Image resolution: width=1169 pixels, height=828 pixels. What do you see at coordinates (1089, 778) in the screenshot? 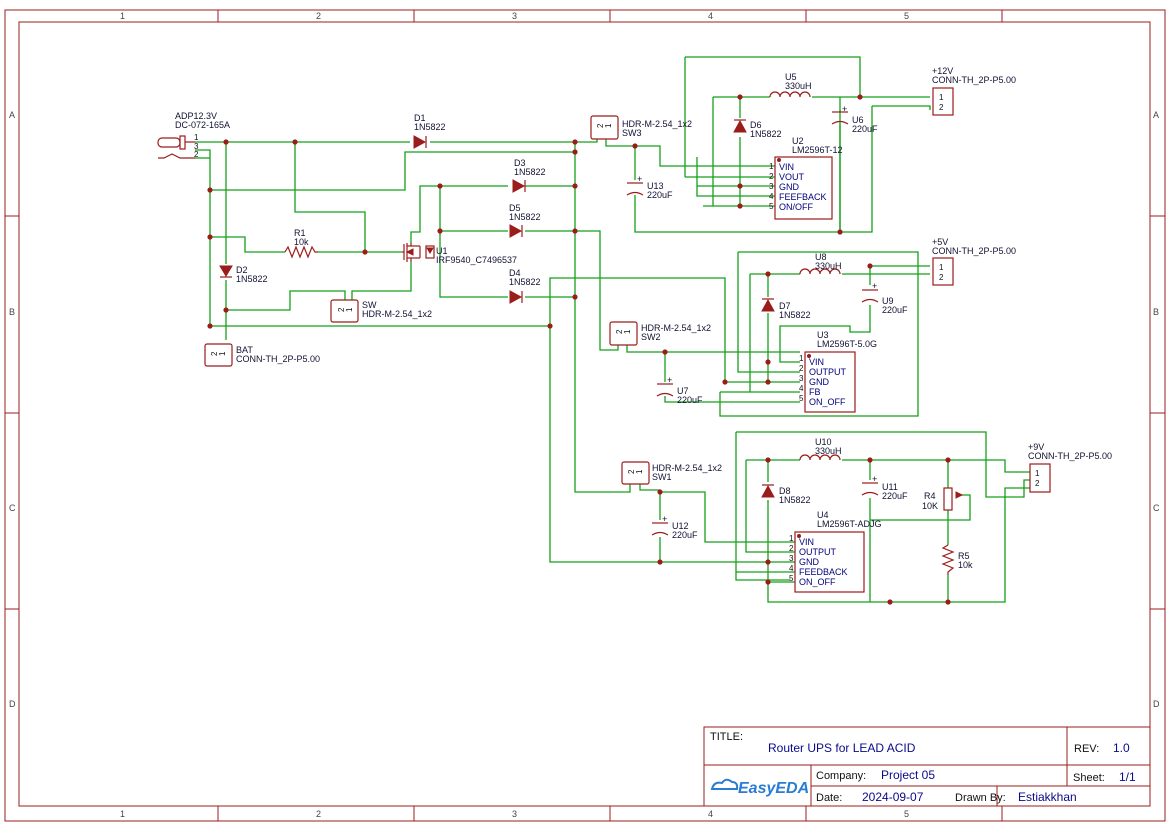
I see `sheet-label: Sheet:` at bounding box center [1089, 778].